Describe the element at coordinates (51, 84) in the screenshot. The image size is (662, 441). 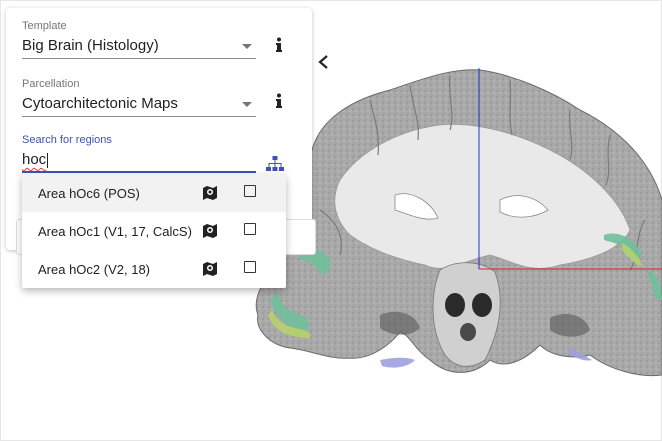
I see `parcellation-label: Parcellation` at that location.